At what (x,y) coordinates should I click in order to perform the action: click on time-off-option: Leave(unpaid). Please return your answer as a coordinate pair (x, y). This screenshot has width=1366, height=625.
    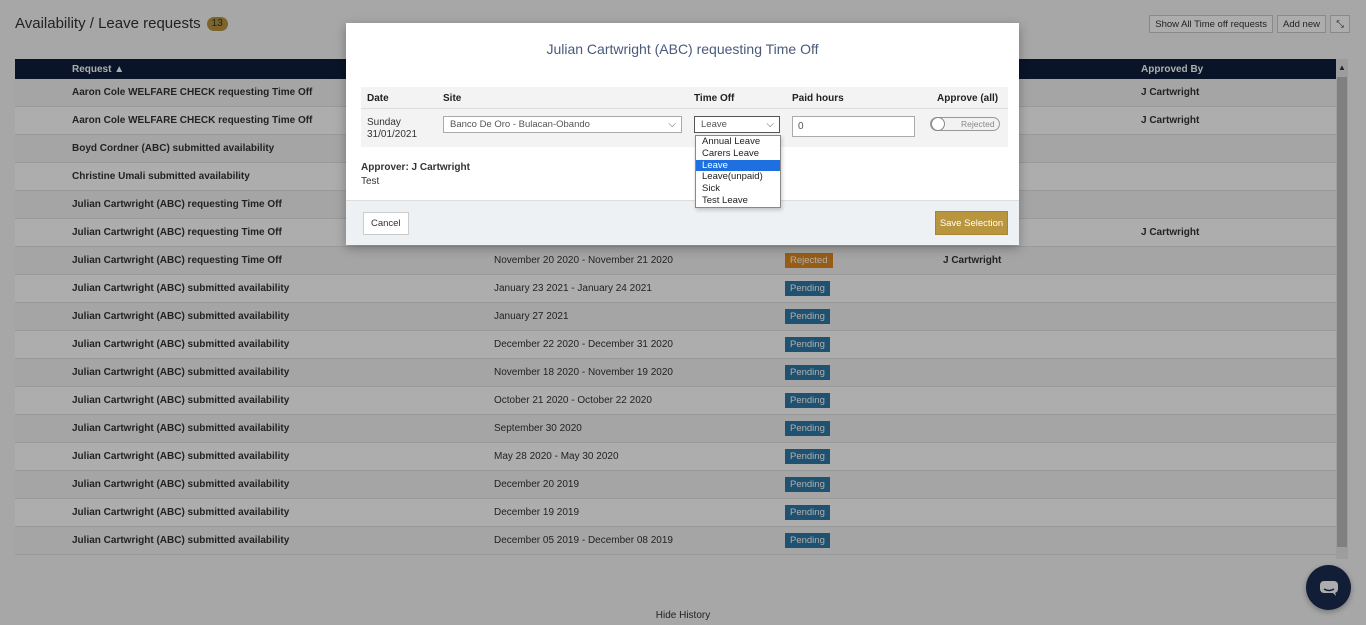
    Looking at the image, I should click on (738, 177).